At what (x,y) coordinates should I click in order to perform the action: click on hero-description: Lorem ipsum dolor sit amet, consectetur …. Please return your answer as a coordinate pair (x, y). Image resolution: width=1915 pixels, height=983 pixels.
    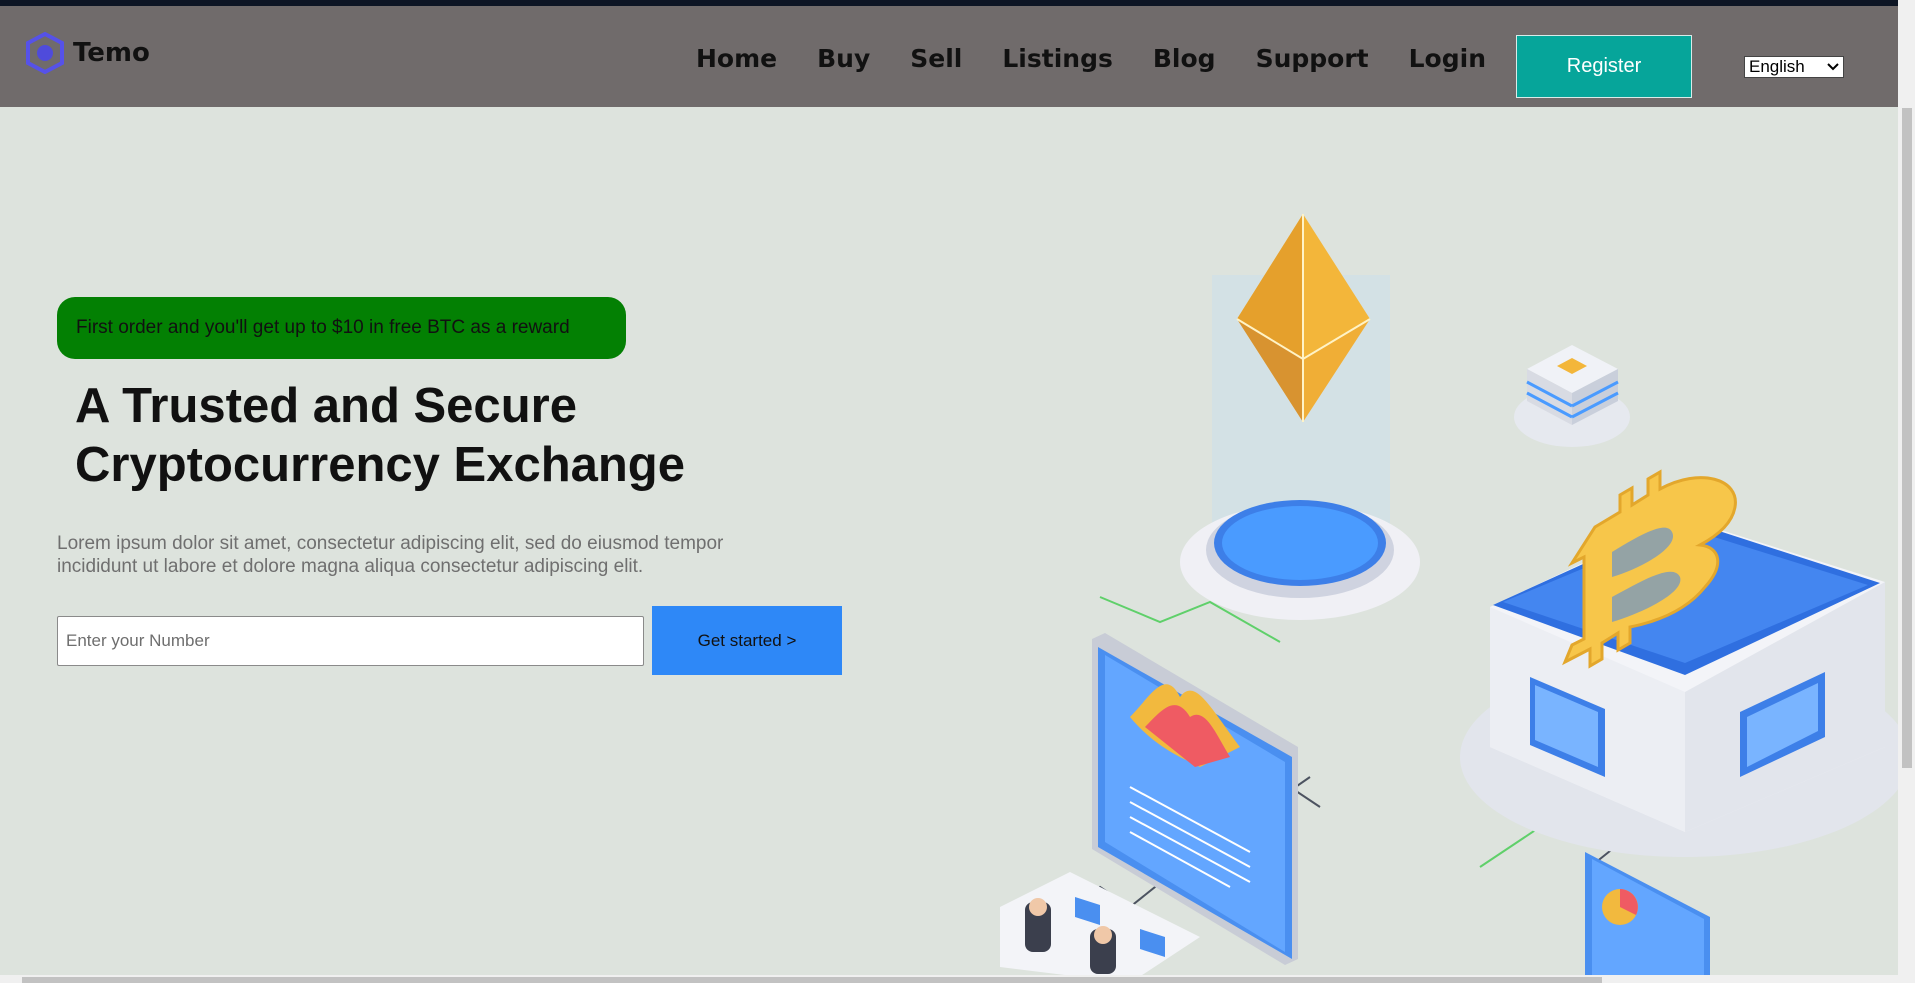
    Looking at the image, I should click on (427, 555).